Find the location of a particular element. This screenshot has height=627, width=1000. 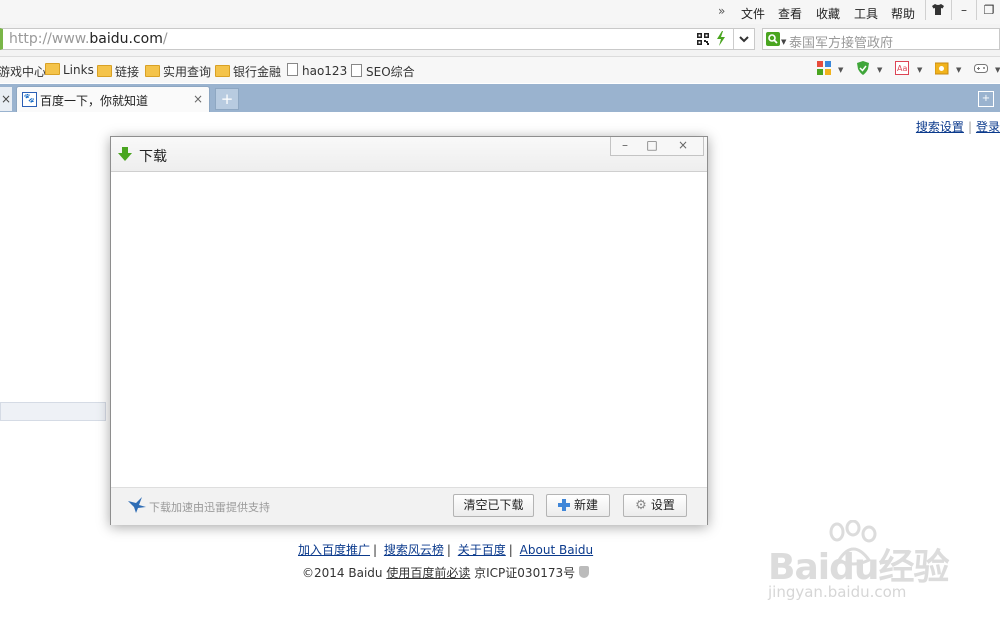

bookmark-seo: SEO综合 is located at coordinates (383, 71).